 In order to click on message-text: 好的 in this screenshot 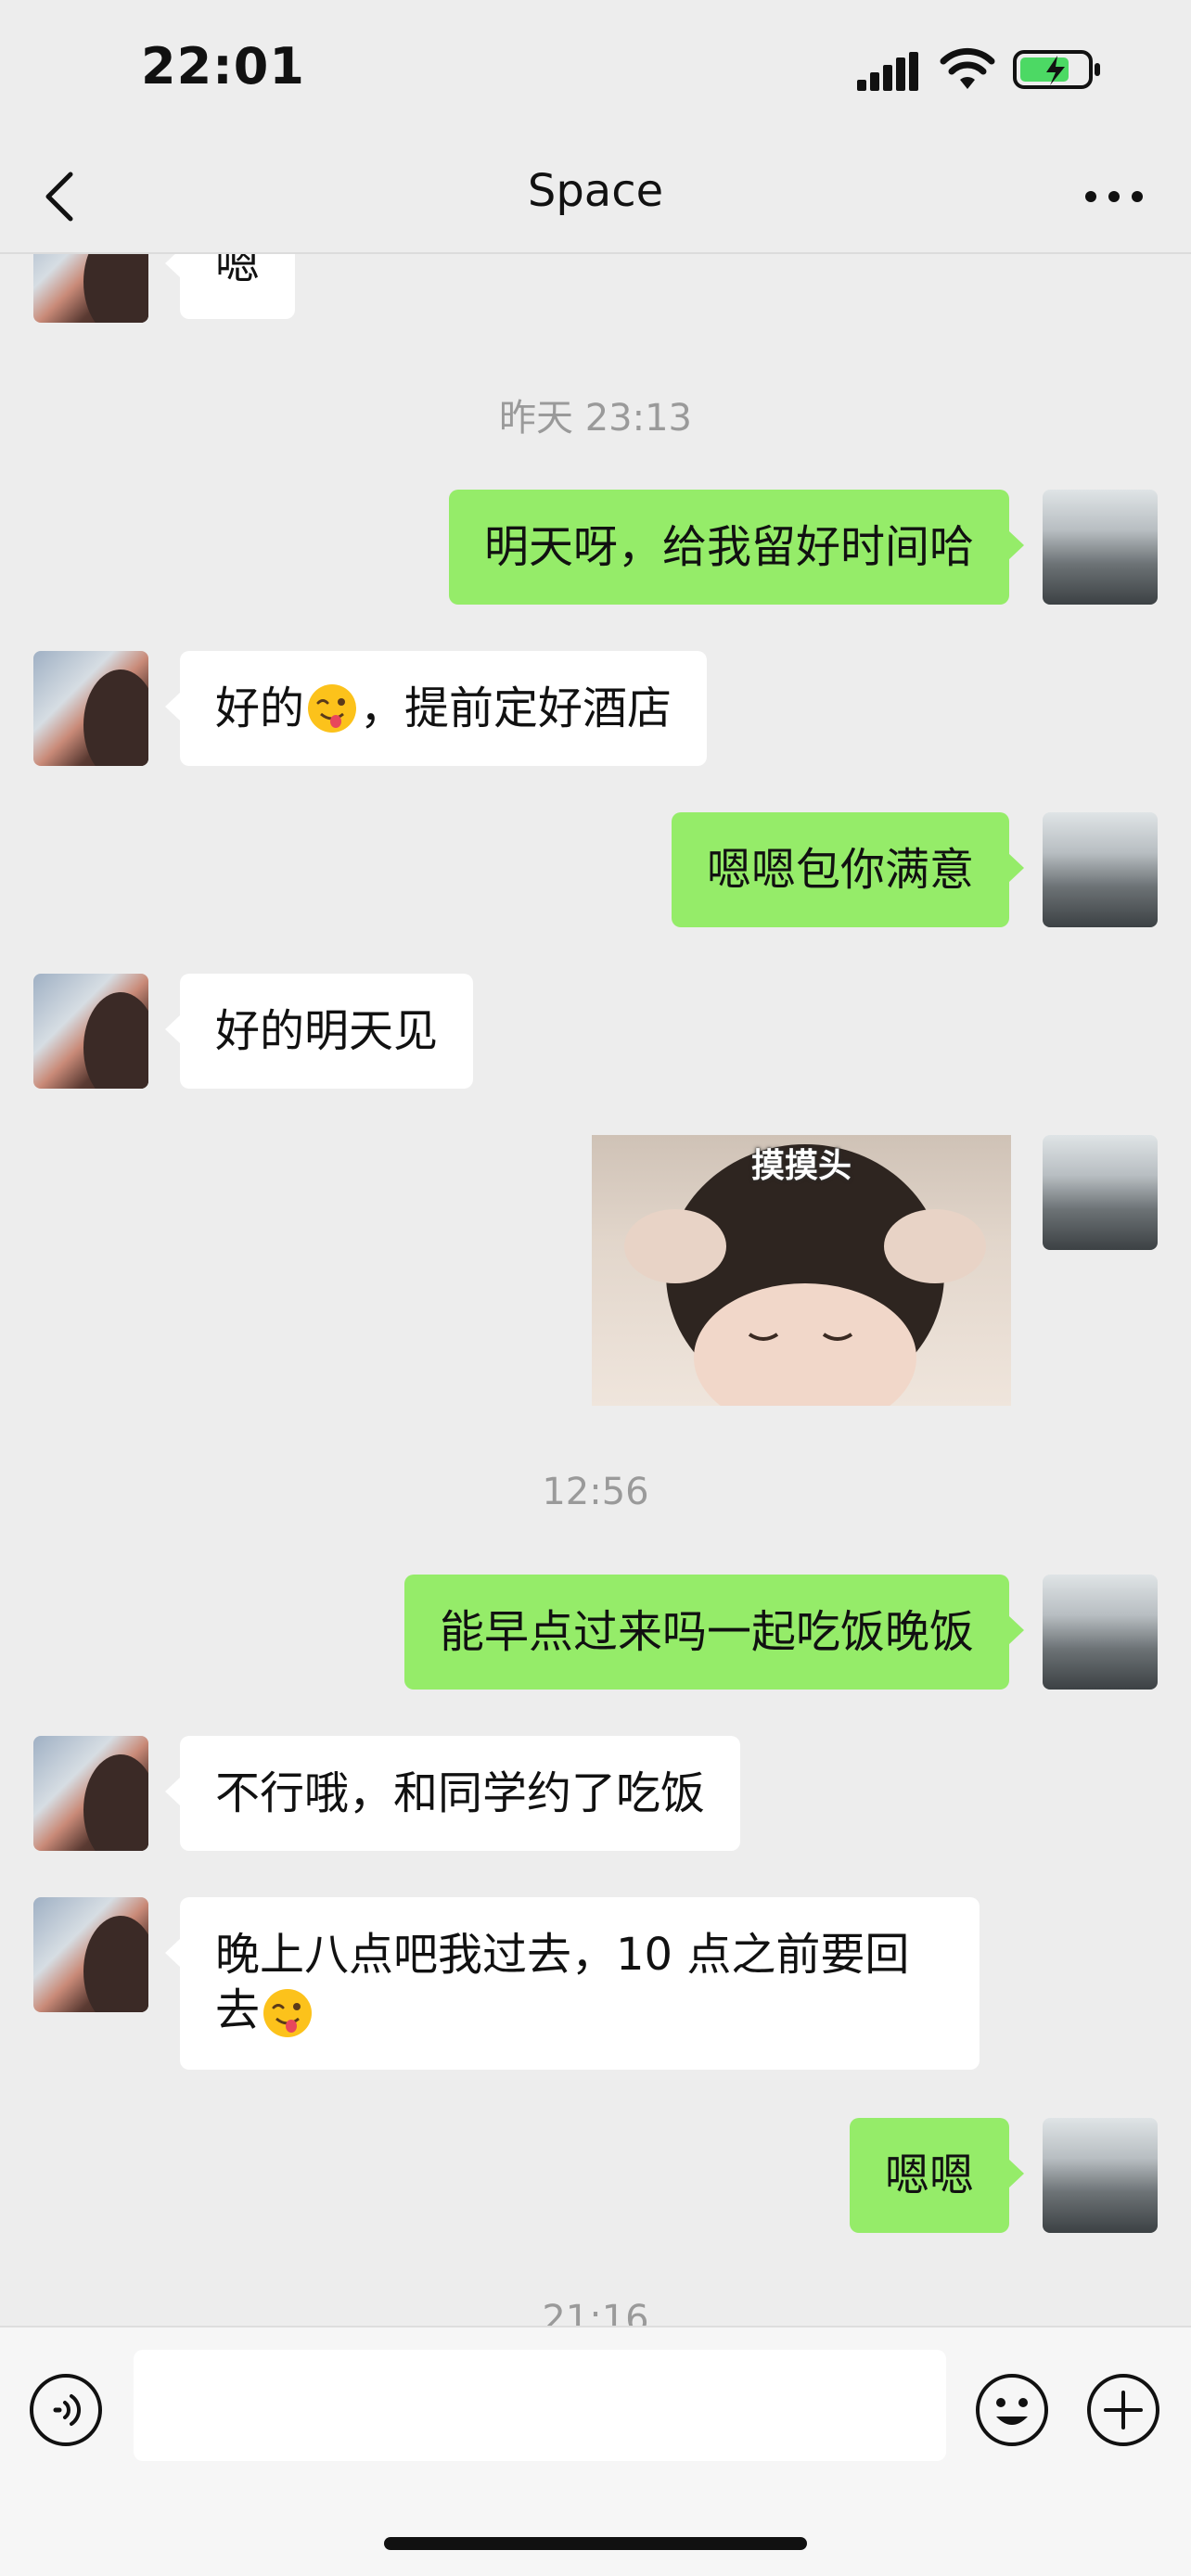, I will do `click(260, 708)`.